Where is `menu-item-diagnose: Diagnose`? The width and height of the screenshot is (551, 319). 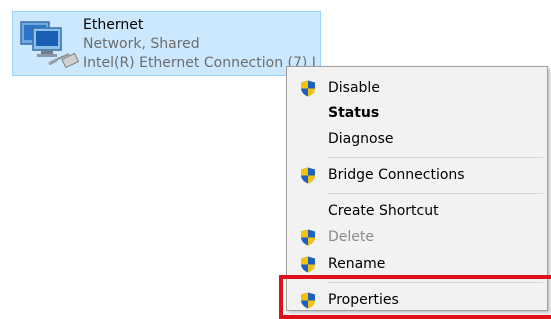 menu-item-diagnose: Diagnose is located at coordinates (417, 139).